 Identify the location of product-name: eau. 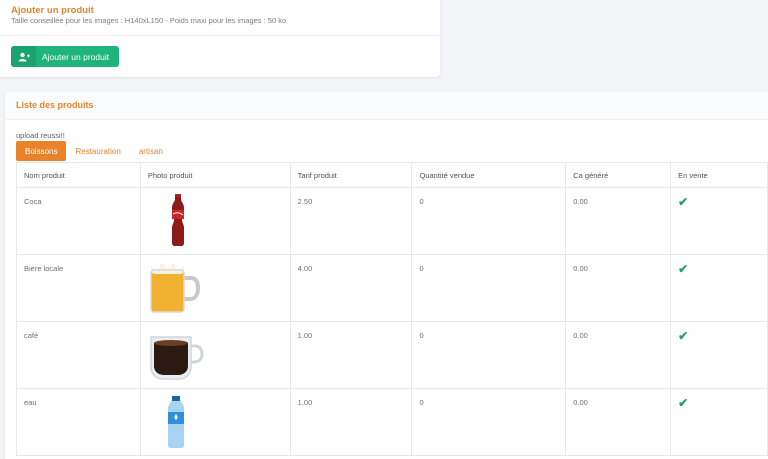
(78, 422).